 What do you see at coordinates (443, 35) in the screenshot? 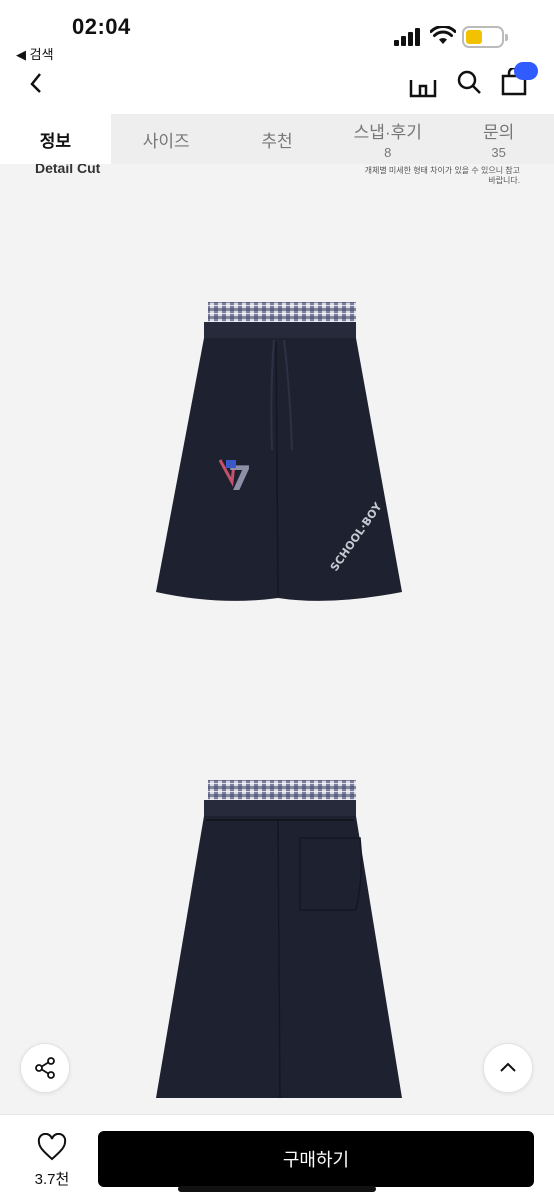
I see `wifi-icon` at bounding box center [443, 35].